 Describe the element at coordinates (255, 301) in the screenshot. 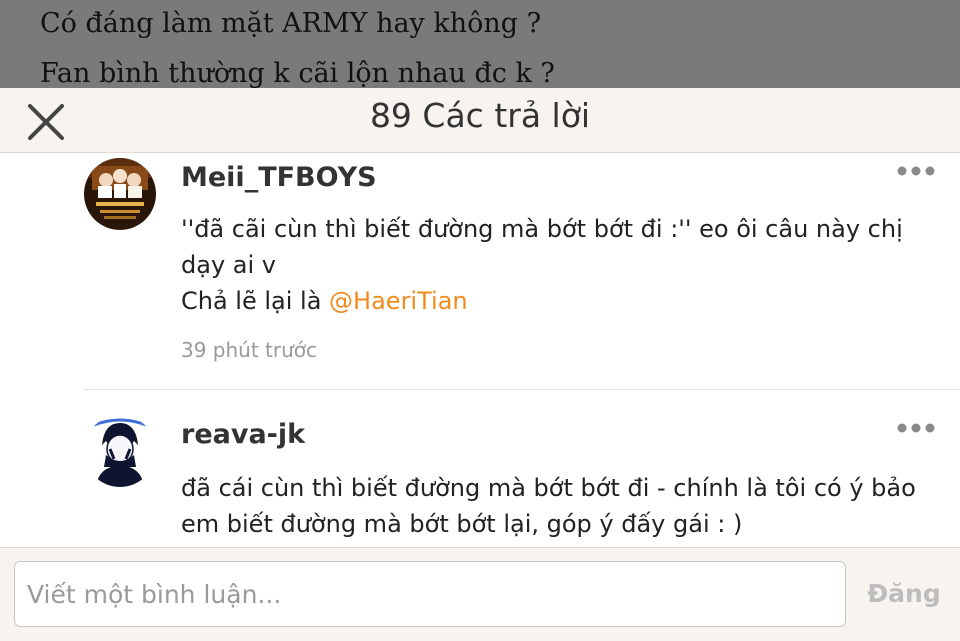

I see `comment-text: Chả lẽ lại là` at that location.